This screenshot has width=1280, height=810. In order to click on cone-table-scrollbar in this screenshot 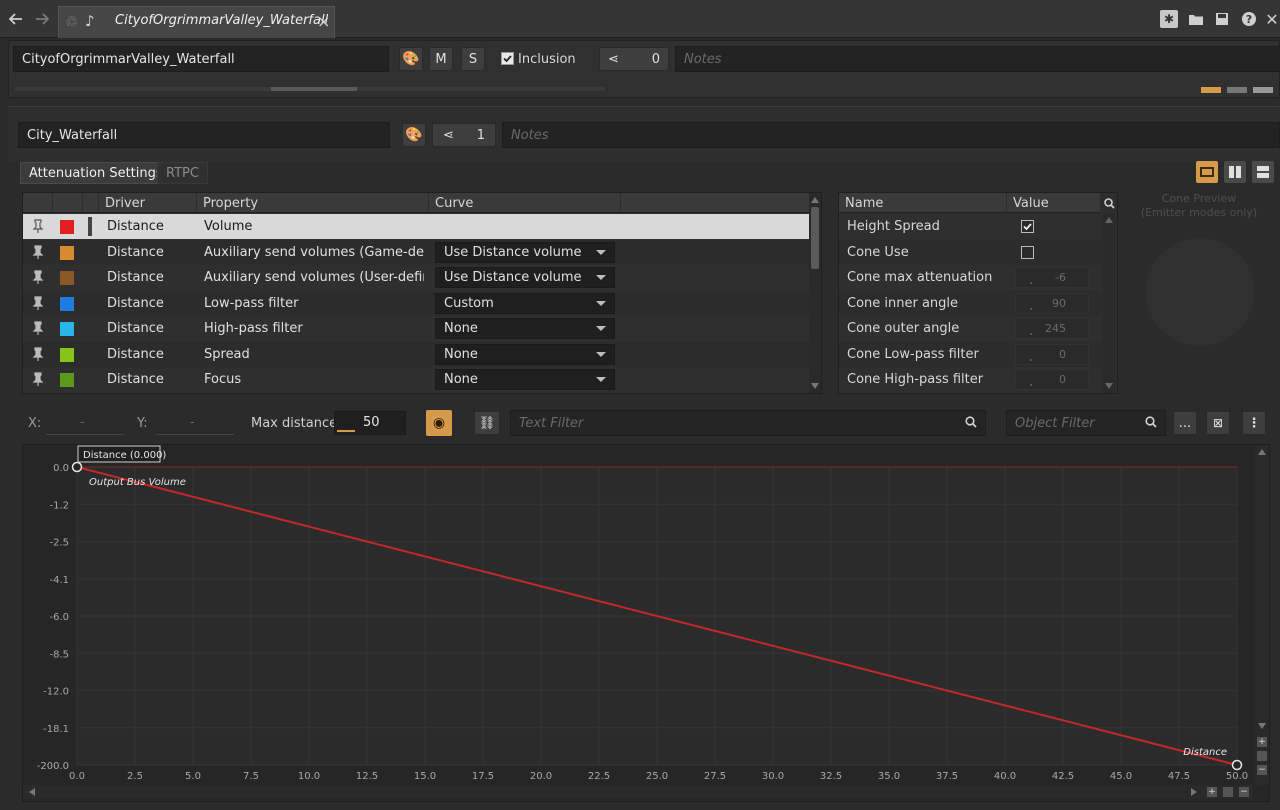, I will do `click(1109, 303)`.